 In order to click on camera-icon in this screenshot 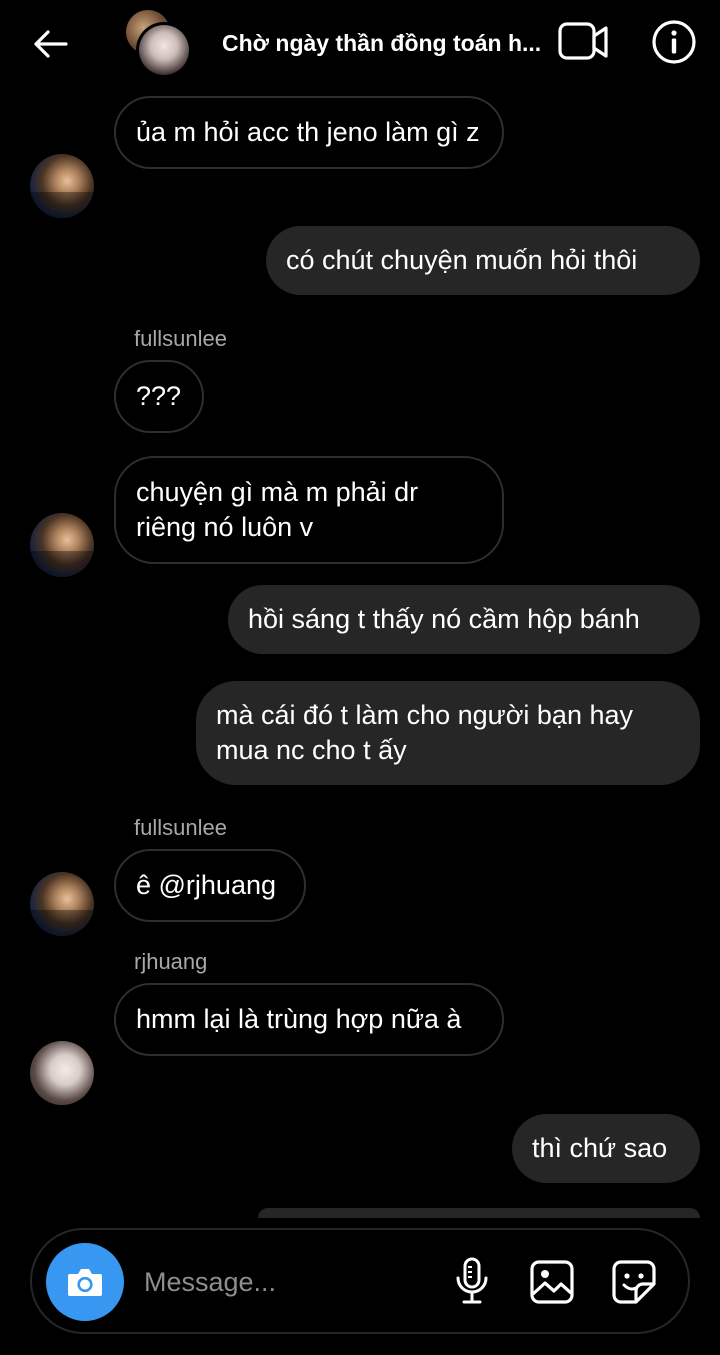, I will do `click(85, 1282)`.